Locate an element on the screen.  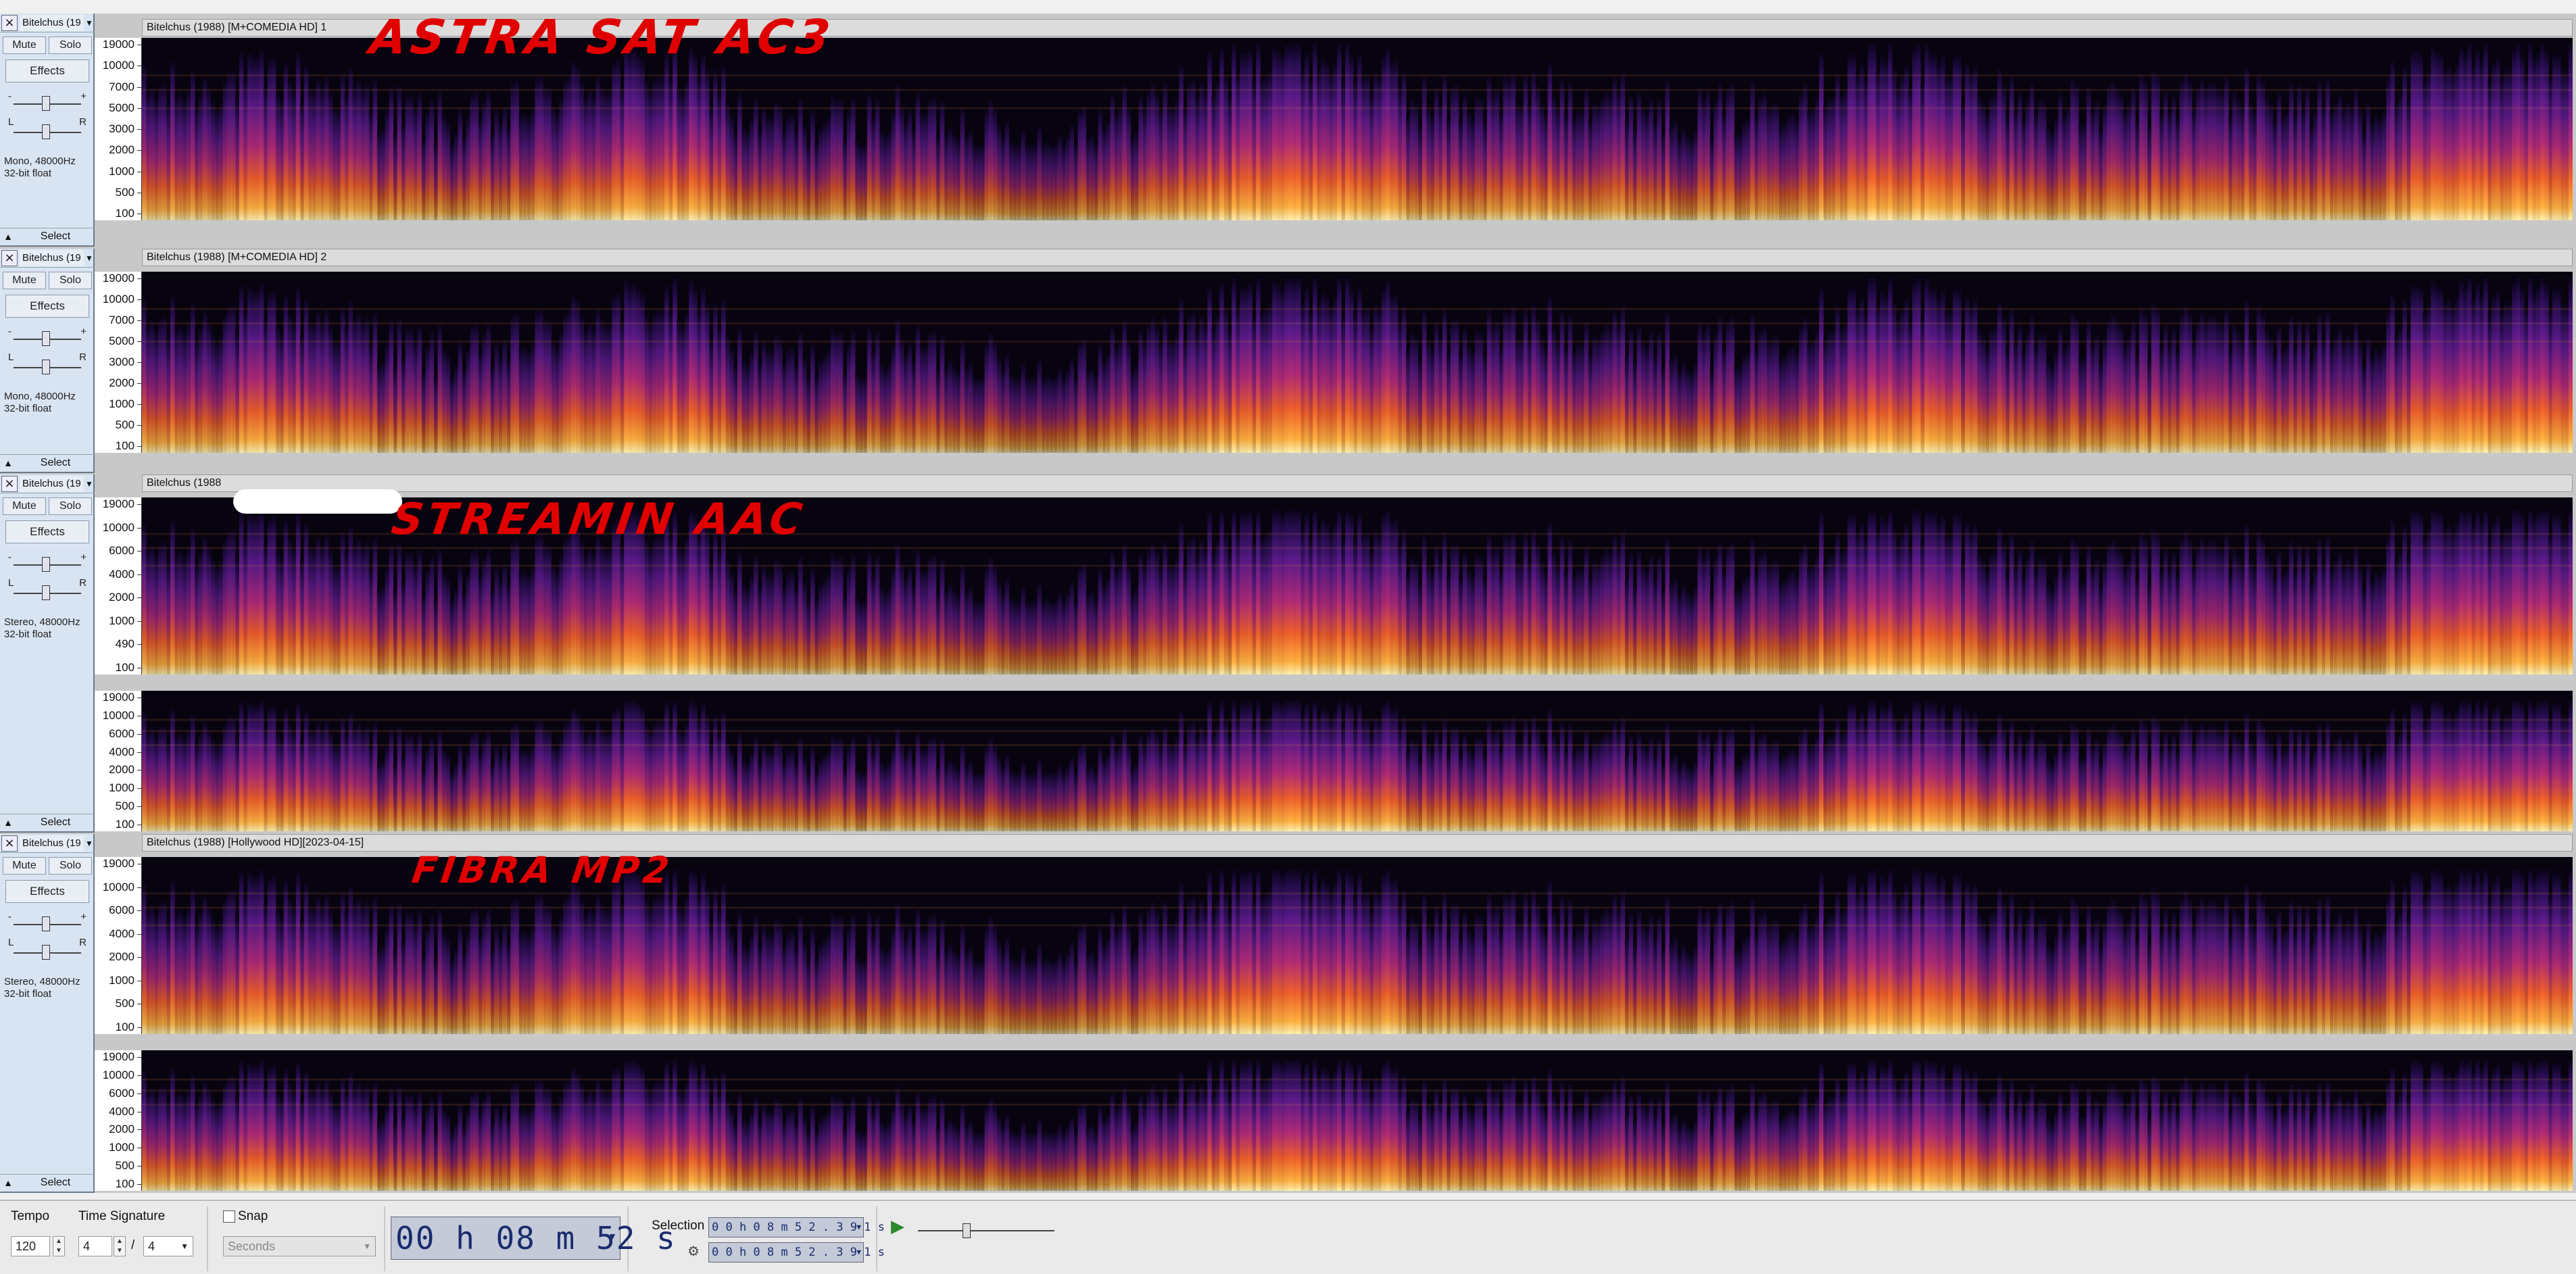
toolbar-divider is located at coordinates (208, 1238).